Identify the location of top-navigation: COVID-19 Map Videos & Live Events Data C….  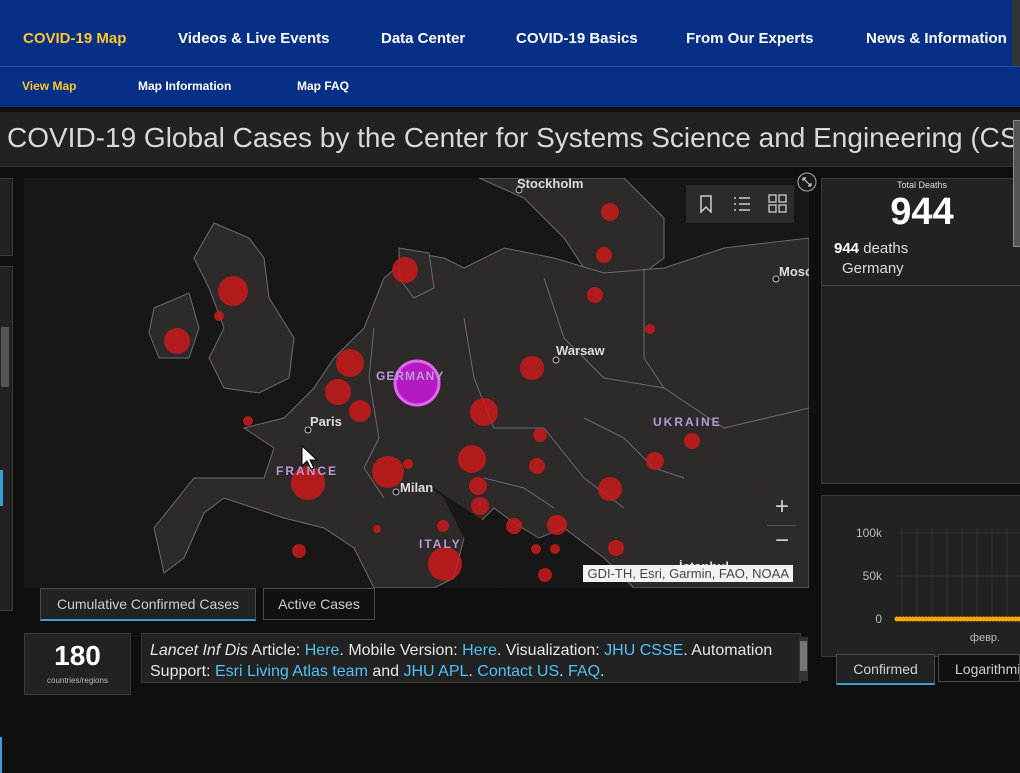
(510, 33).